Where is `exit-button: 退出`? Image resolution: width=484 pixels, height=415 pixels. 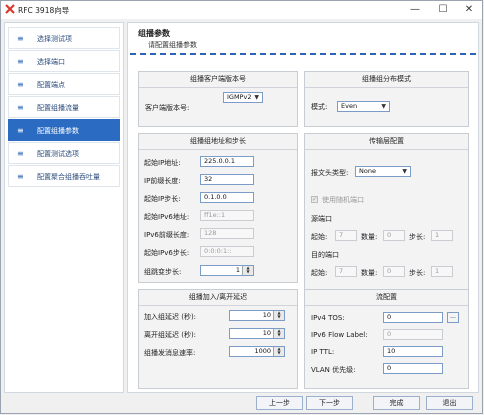 exit-button: 退出 is located at coordinates (449, 403).